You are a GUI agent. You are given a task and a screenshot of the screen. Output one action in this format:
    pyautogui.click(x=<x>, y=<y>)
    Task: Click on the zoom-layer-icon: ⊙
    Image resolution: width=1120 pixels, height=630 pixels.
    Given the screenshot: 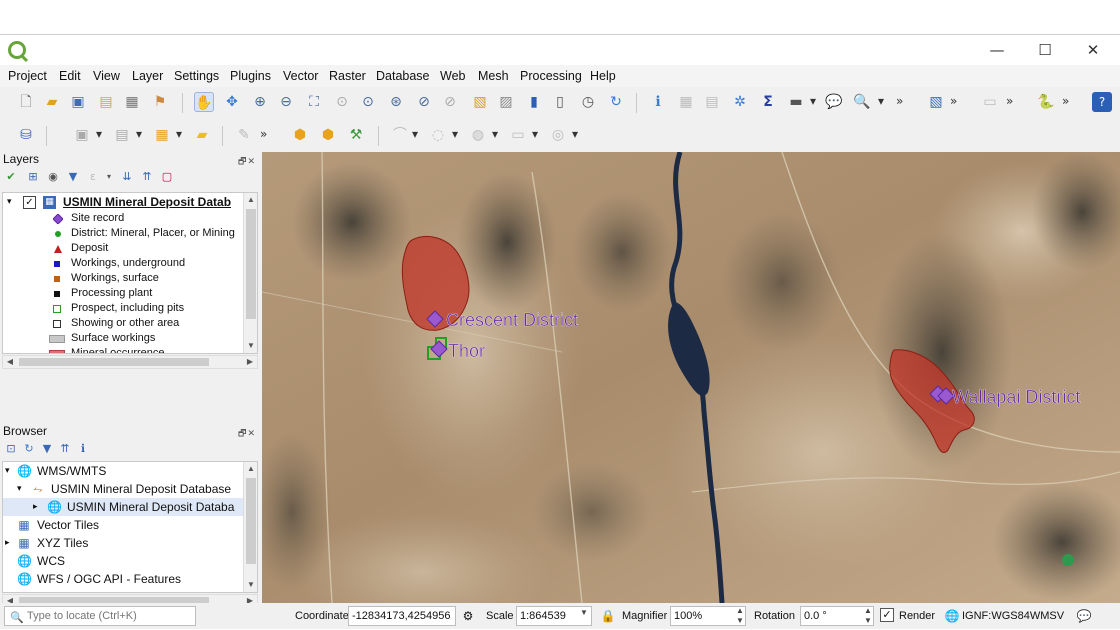 What is the action you would take?
    pyautogui.click(x=368, y=102)
    